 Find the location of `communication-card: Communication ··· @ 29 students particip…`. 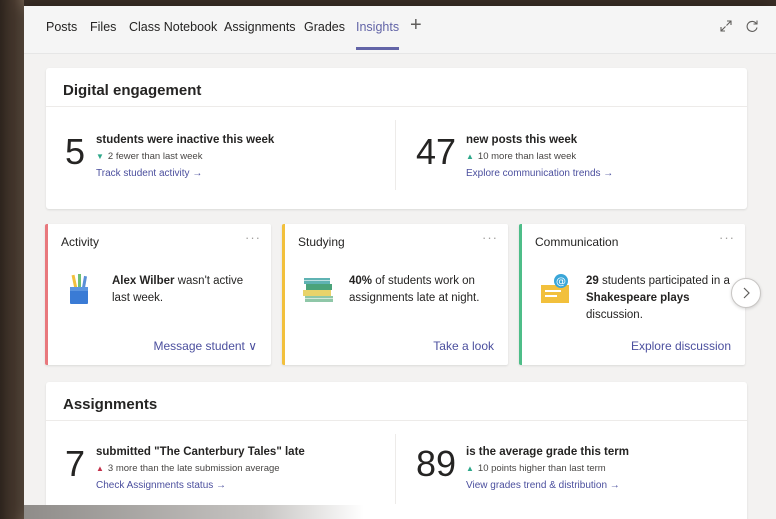

communication-card: Communication ··· @ 29 students particip… is located at coordinates (632, 294).